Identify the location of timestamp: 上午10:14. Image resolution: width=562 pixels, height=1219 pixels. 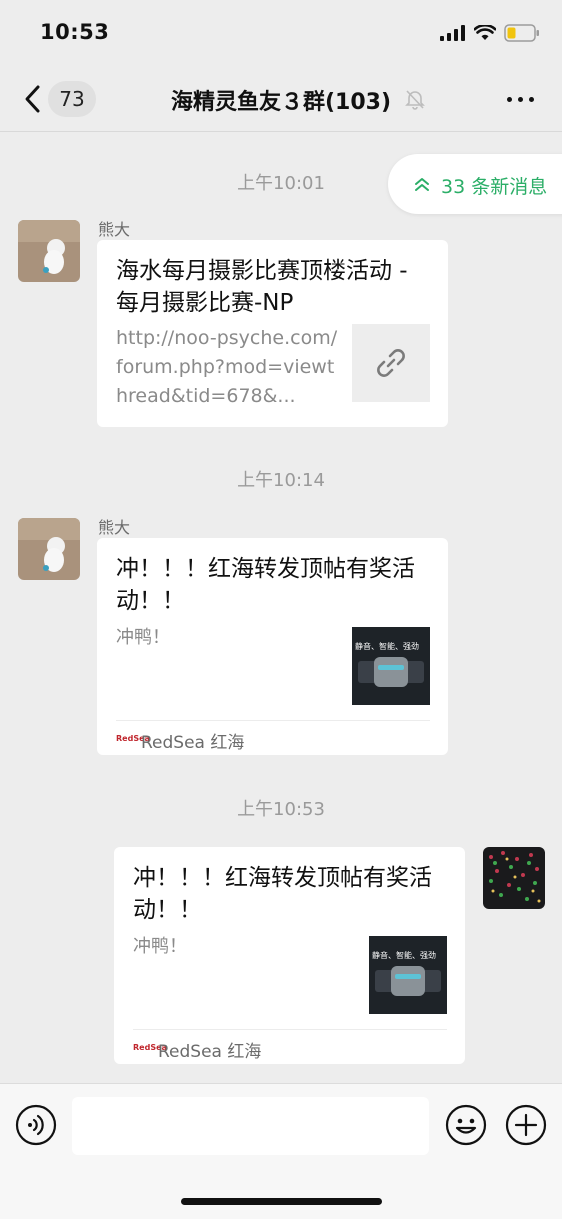
(281, 480).